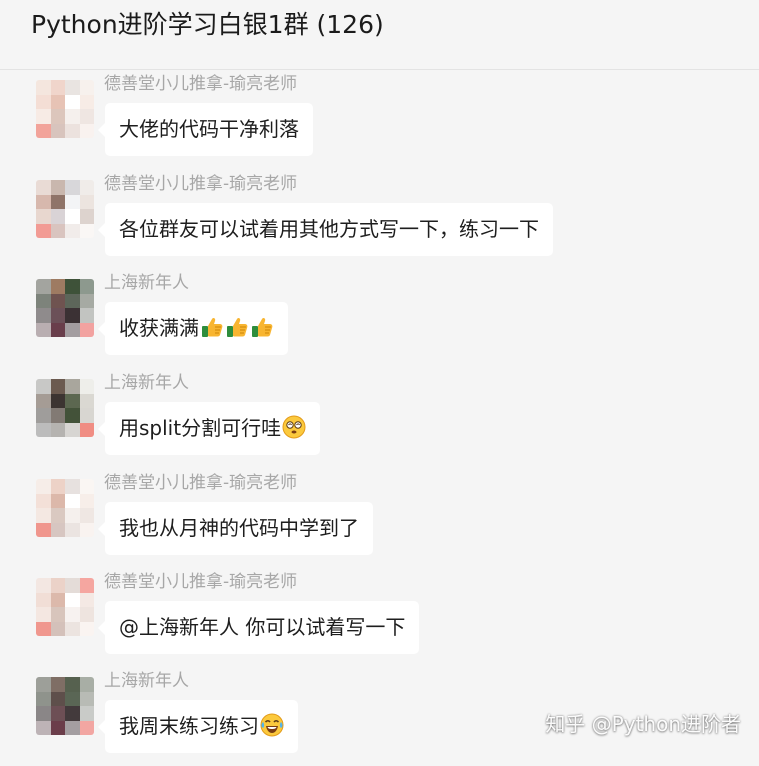  Describe the element at coordinates (379, 518) in the screenshot. I see `message-row: 德善堂小儿推拿-瑜亮老师 我也从月神的代码中学到了` at that location.